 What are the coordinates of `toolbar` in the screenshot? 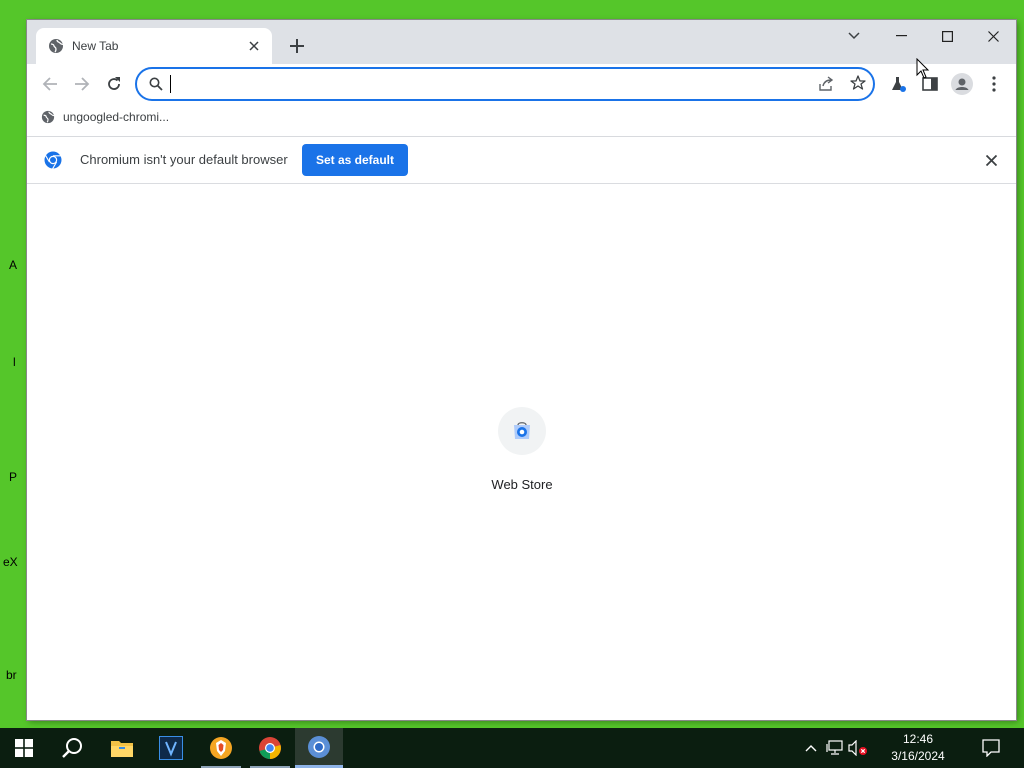 It's located at (521, 84).